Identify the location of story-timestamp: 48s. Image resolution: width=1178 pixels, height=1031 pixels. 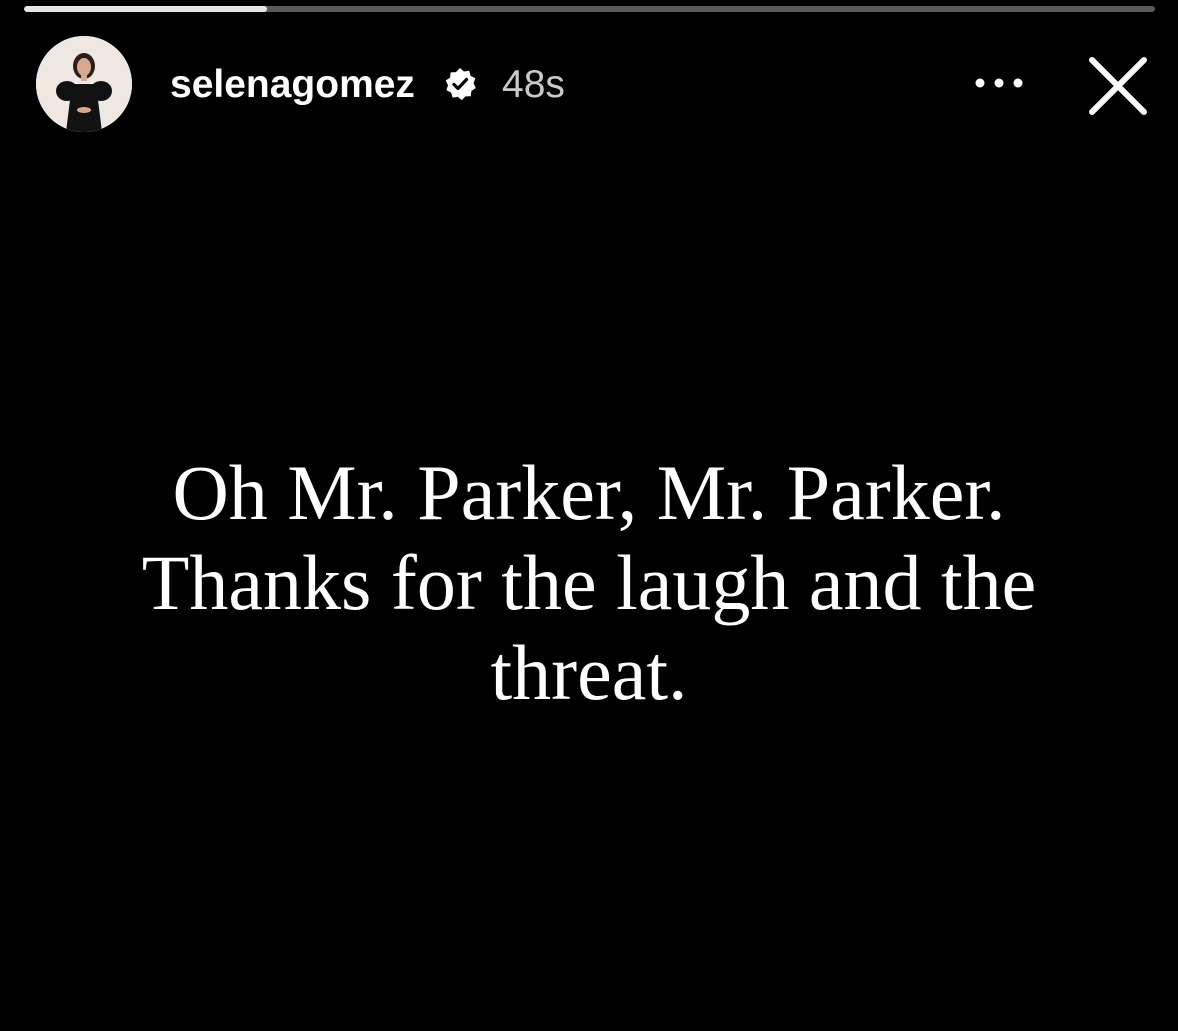
(533, 84).